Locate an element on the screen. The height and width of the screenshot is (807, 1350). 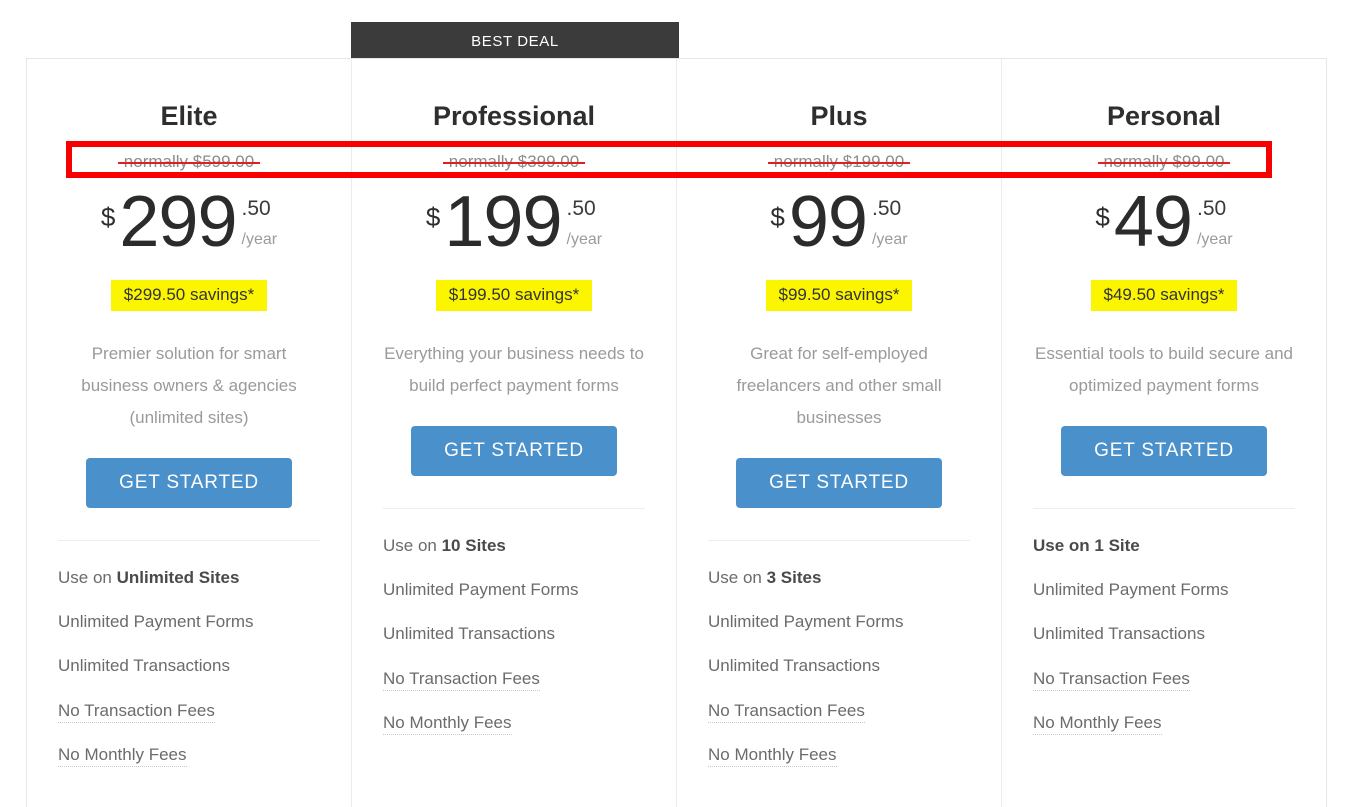
feature-text-emphasis: 10 Sites is located at coordinates (473, 545).